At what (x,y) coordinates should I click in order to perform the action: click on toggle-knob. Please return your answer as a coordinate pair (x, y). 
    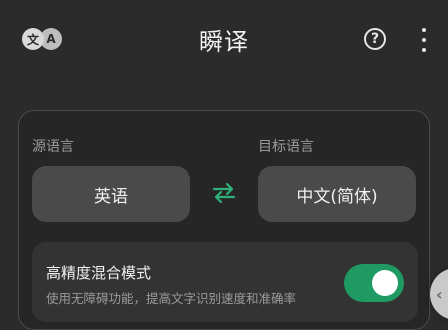
    Looking at the image, I should click on (385, 283).